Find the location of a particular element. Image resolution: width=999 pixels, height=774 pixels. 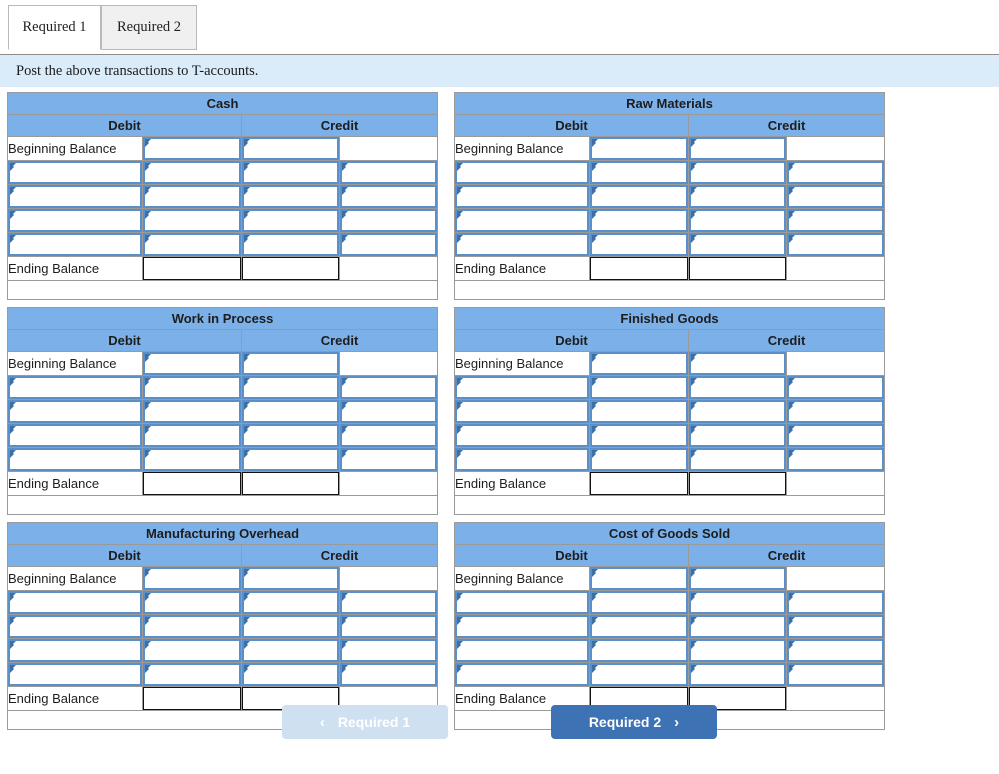

next-required-2-button: Required 2 › is located at coordinates (634, 722).